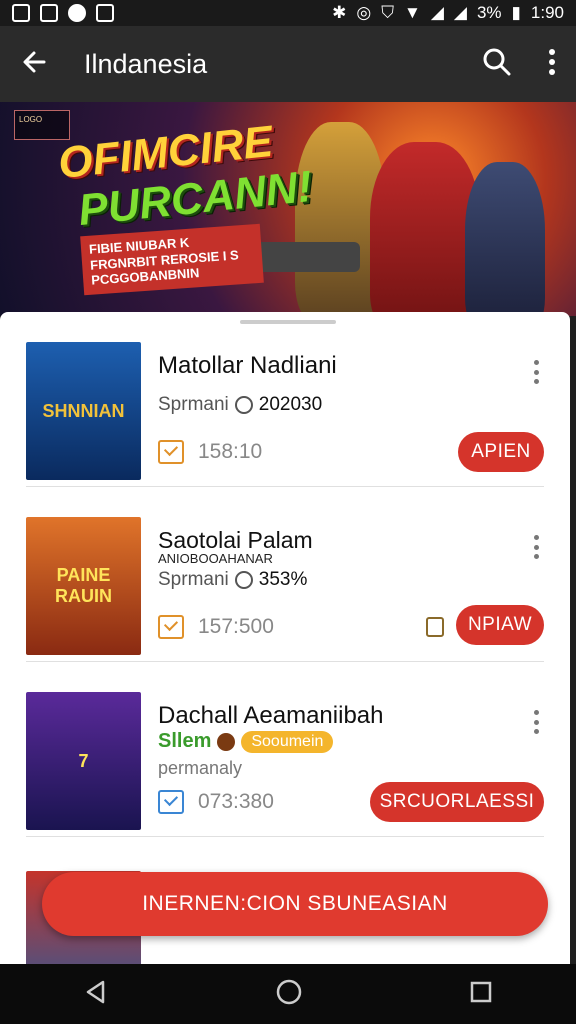 This screenshot has height=1024, width=576. What do you see at coordinates (236, 801) in the screenshot?
I see `time-value: 073:380` at bounding box center [236, 801].